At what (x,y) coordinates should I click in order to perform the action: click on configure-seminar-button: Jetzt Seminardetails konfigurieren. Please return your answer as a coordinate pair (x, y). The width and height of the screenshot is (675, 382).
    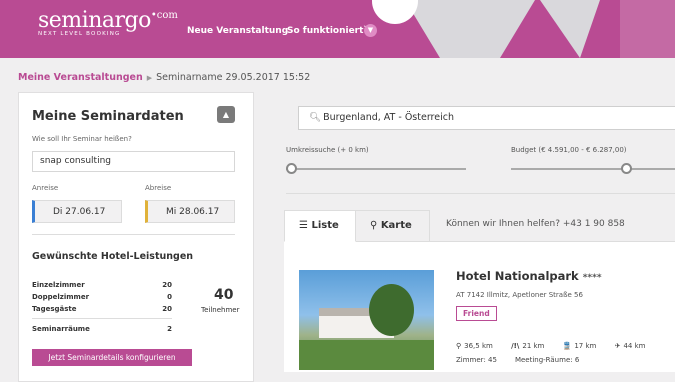
    Looking at the image, I should click on (112, 357).